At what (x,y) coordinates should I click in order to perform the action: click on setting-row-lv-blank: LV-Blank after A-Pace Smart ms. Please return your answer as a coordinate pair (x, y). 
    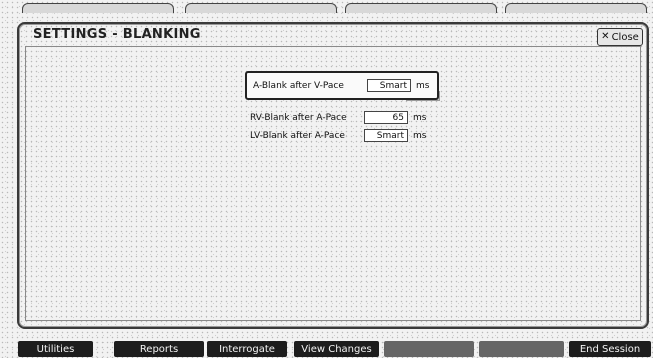
    Looking at the image, I should click on (338, 135).